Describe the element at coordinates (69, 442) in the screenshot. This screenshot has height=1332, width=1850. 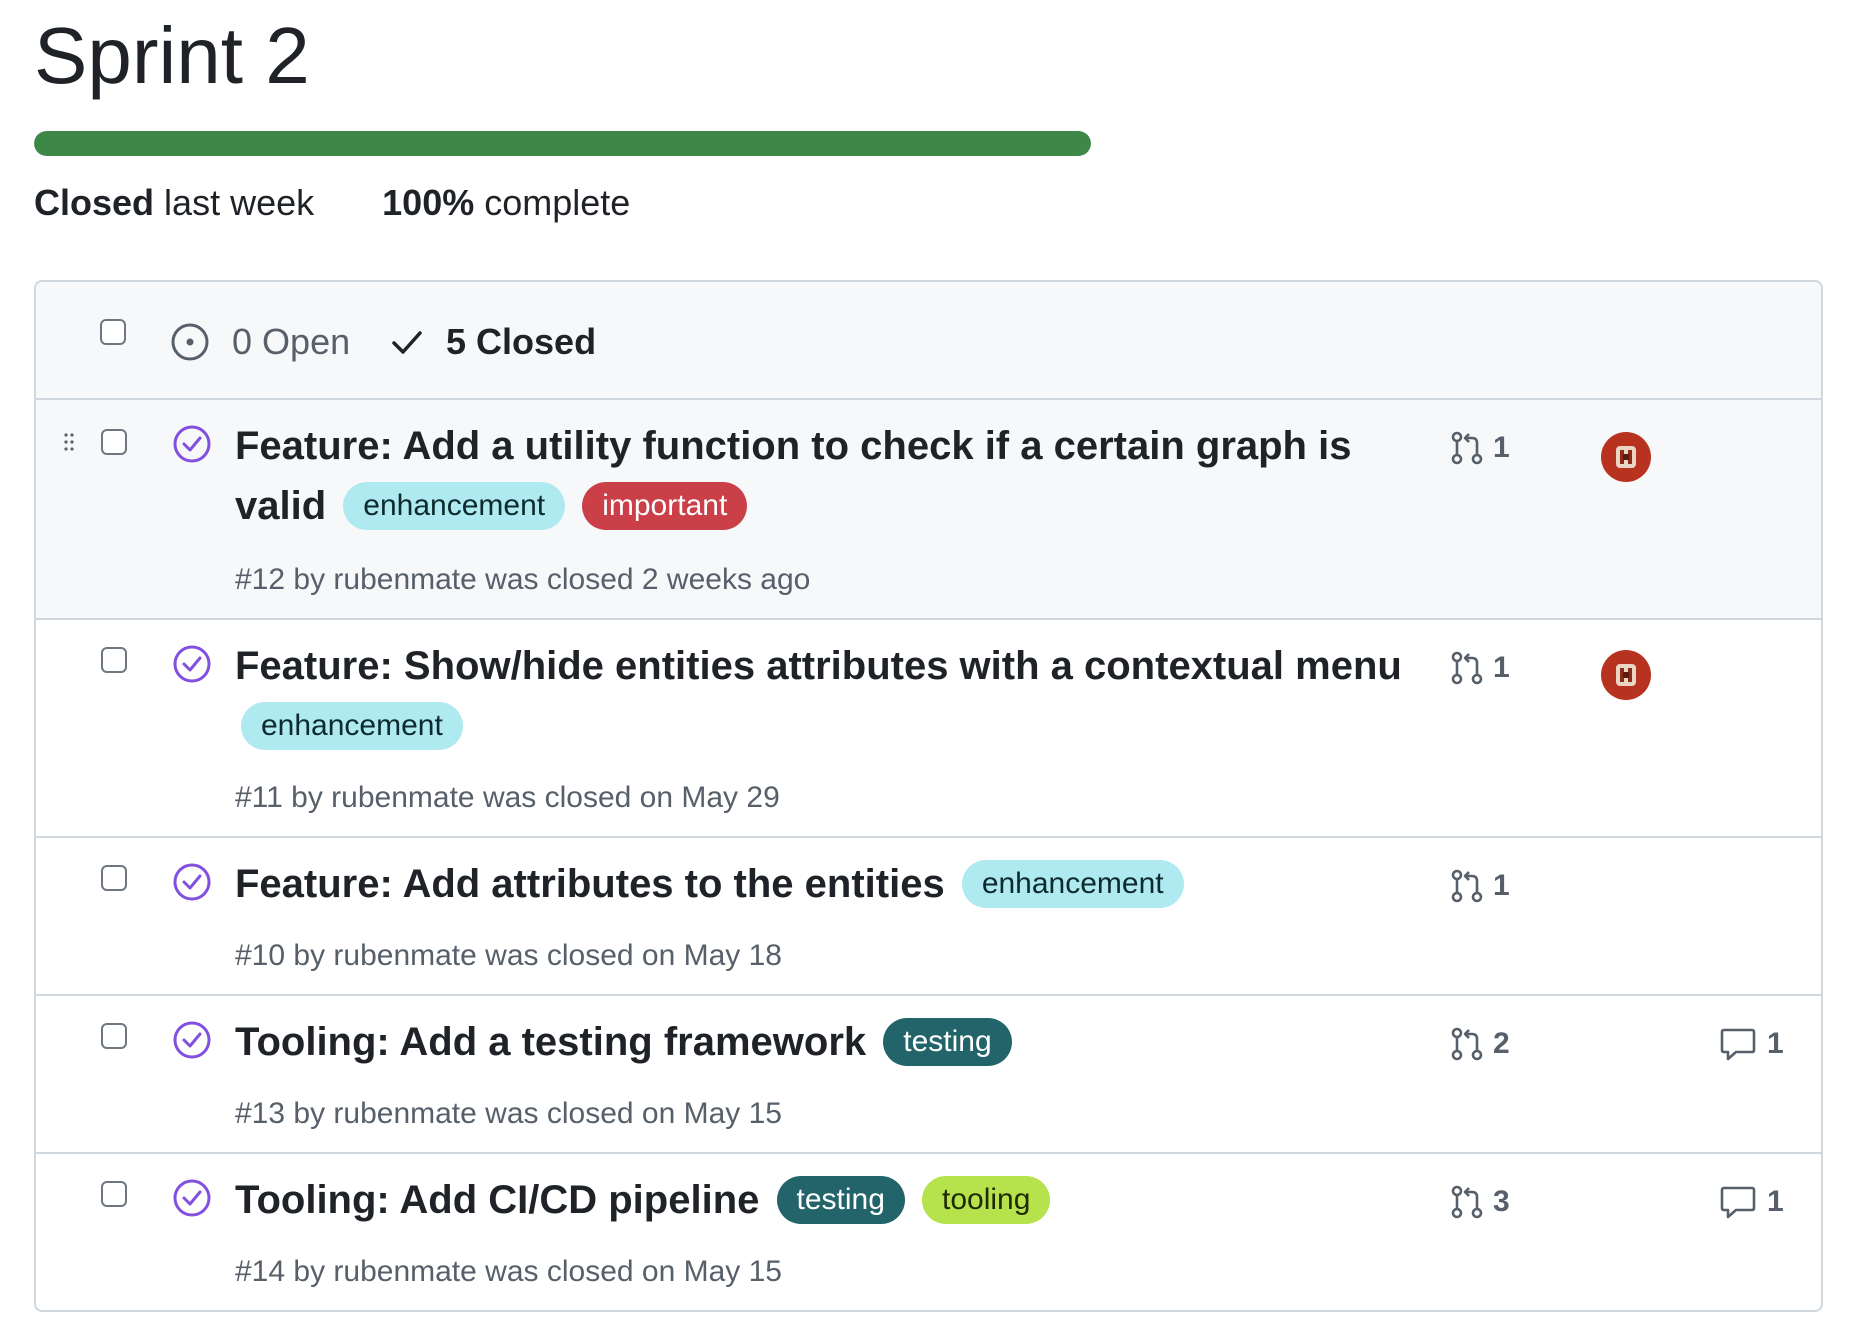
I see `drag-handle-icon` at that location.